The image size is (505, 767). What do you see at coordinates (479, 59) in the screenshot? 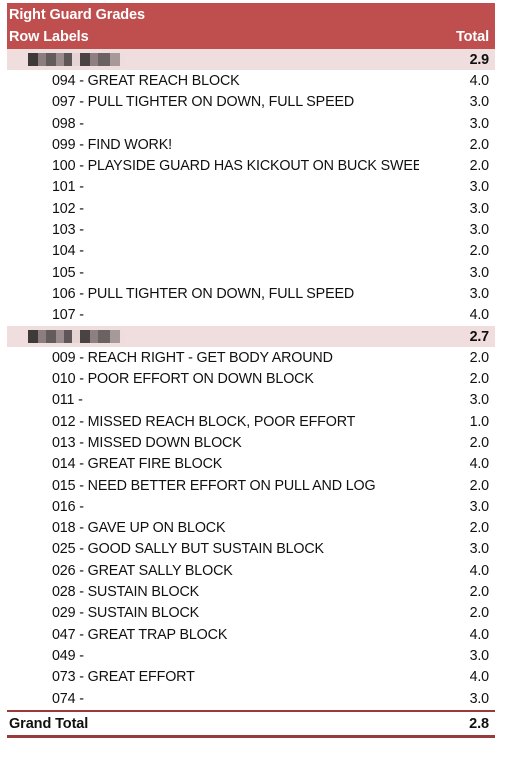
I see `group-row-total: 2.9` at bounding box center [479, 59].